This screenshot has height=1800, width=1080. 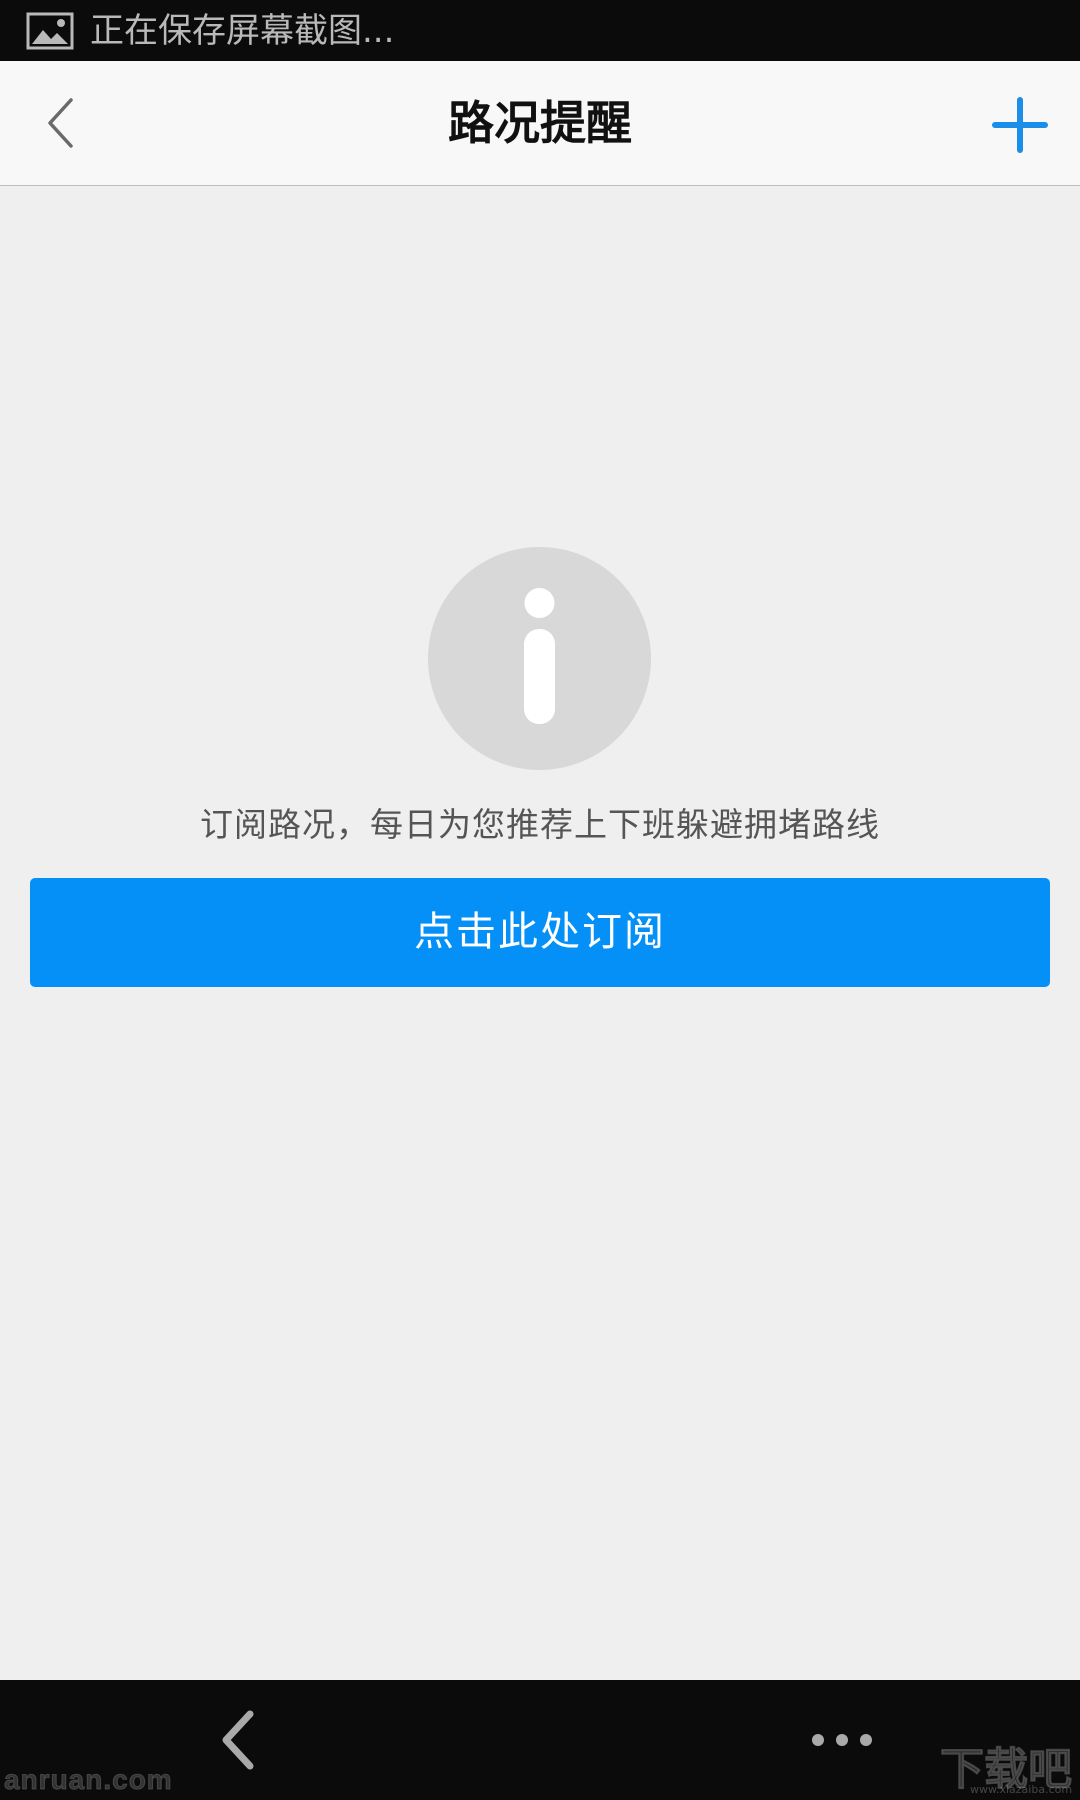 I want to click on add-button, so click(x=1020, y=125).